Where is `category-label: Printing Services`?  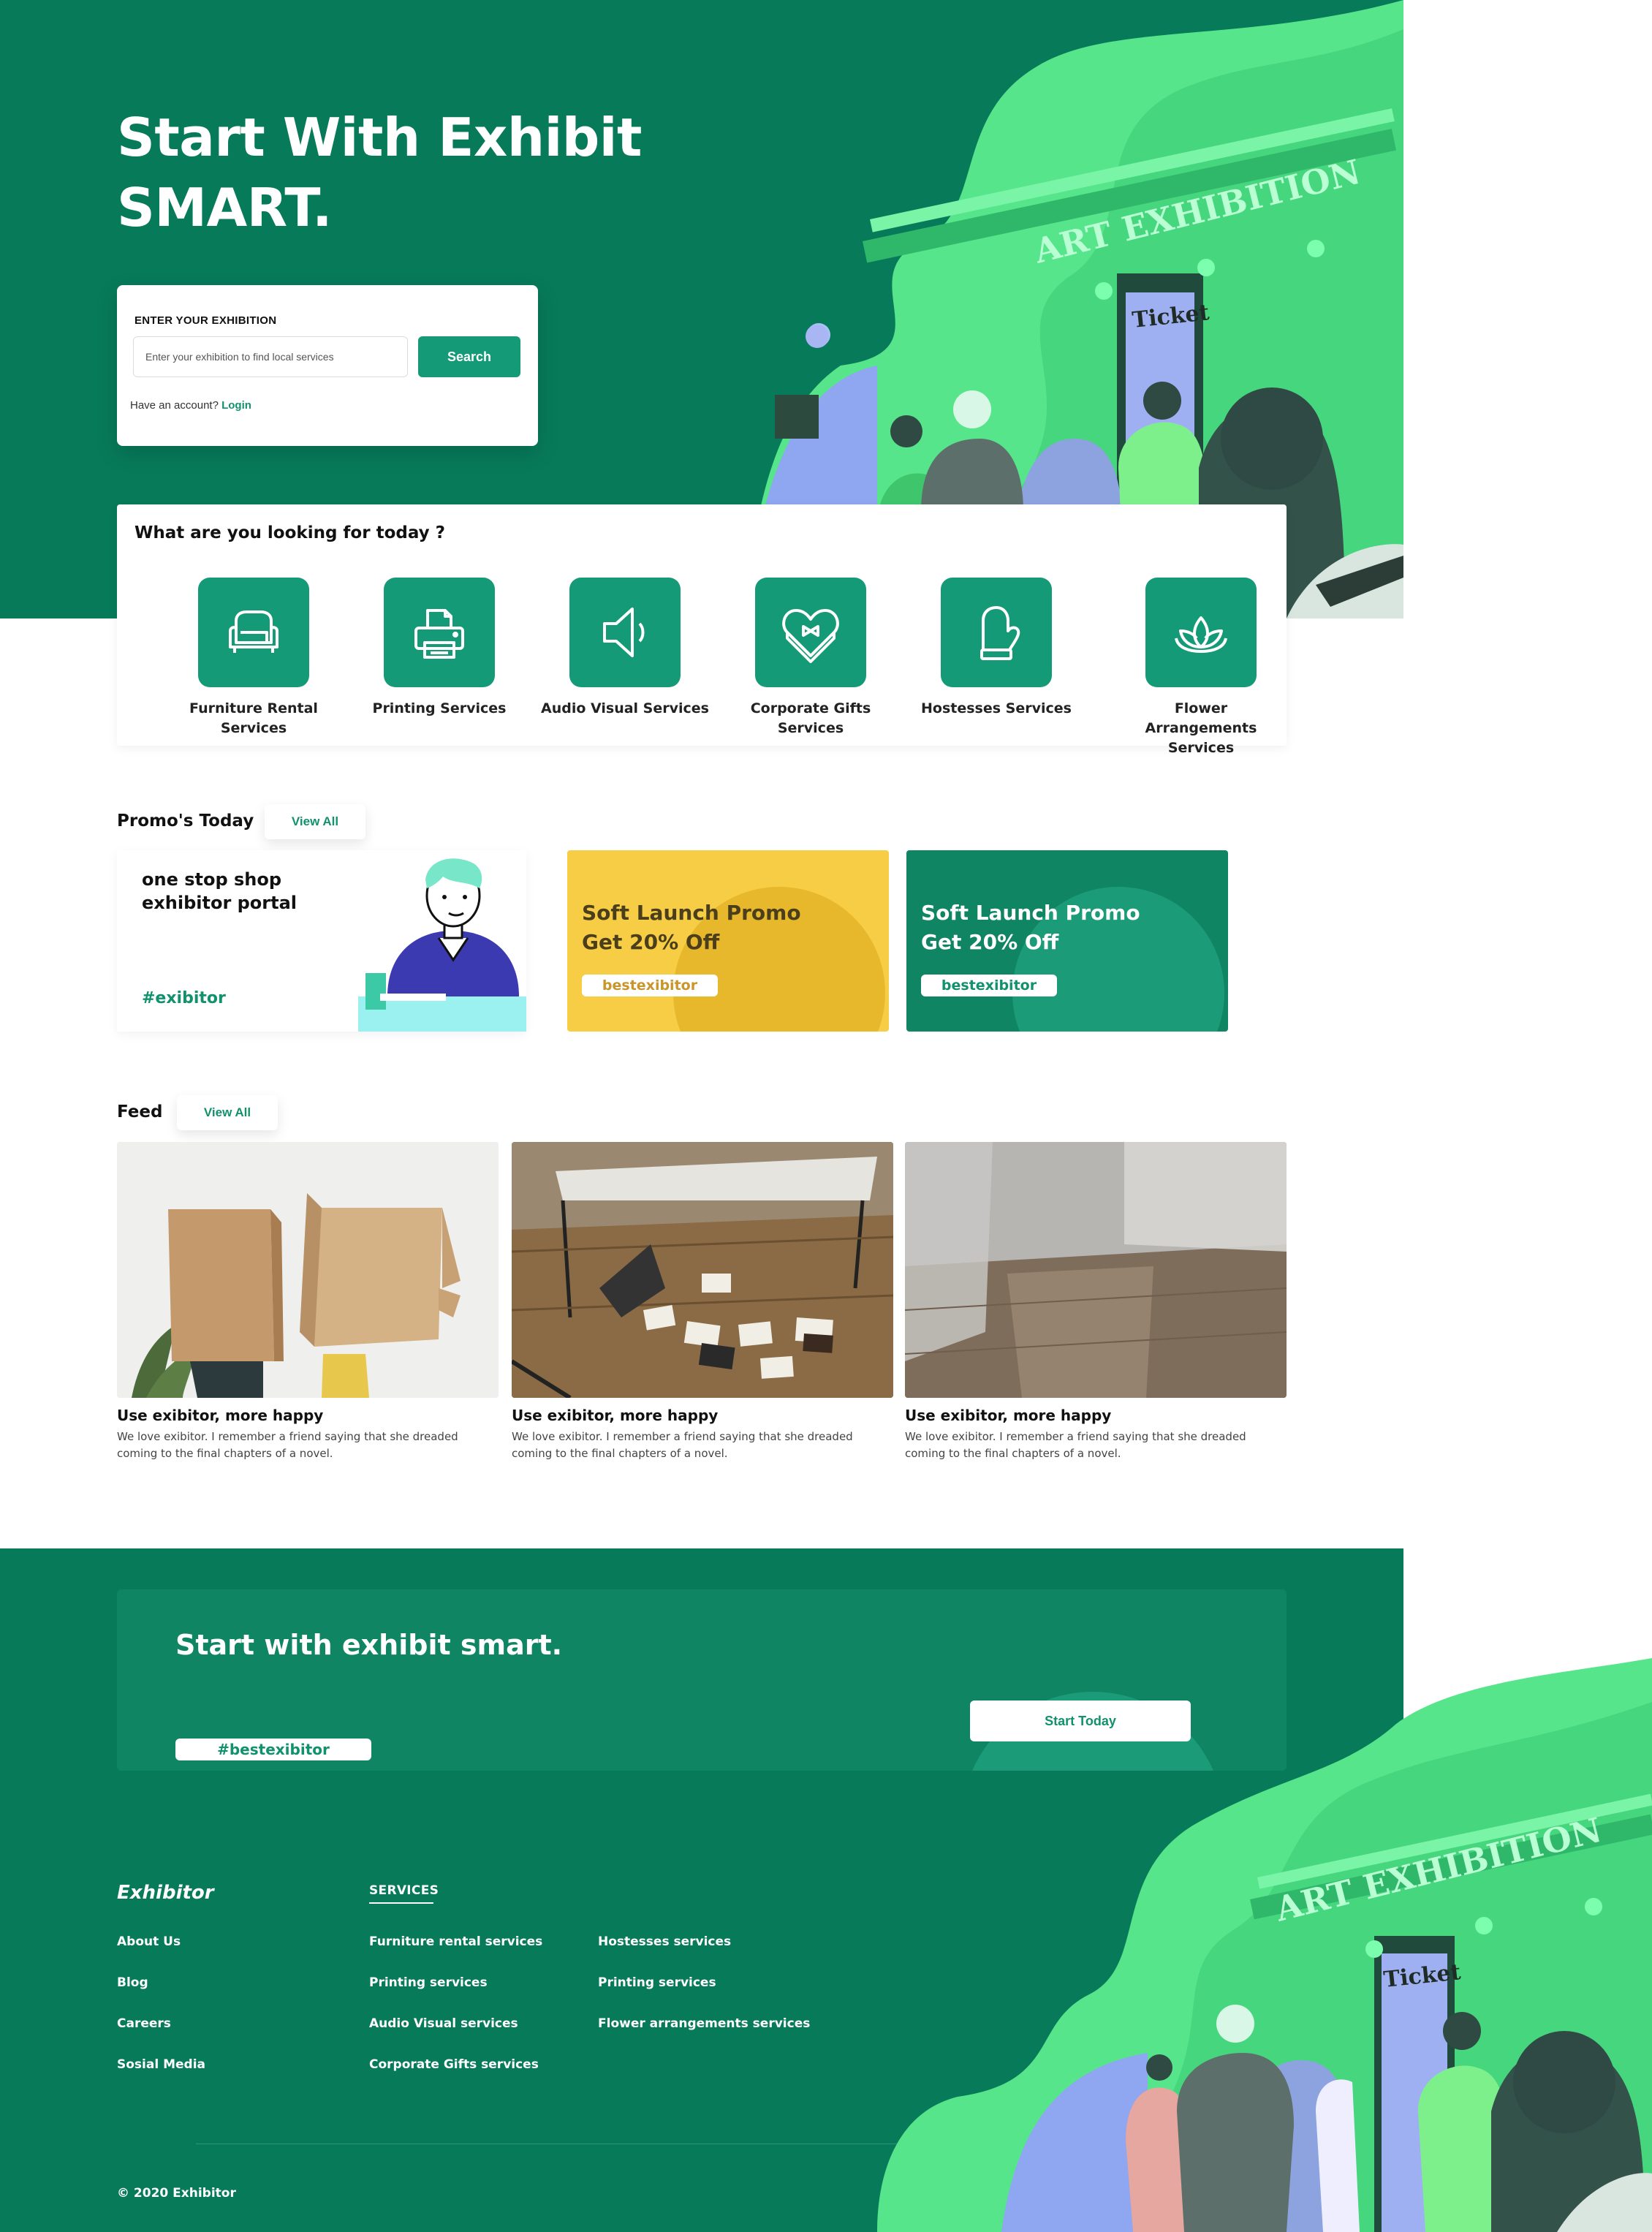 category-label: Printing Services is located at coordinates (440, 708).